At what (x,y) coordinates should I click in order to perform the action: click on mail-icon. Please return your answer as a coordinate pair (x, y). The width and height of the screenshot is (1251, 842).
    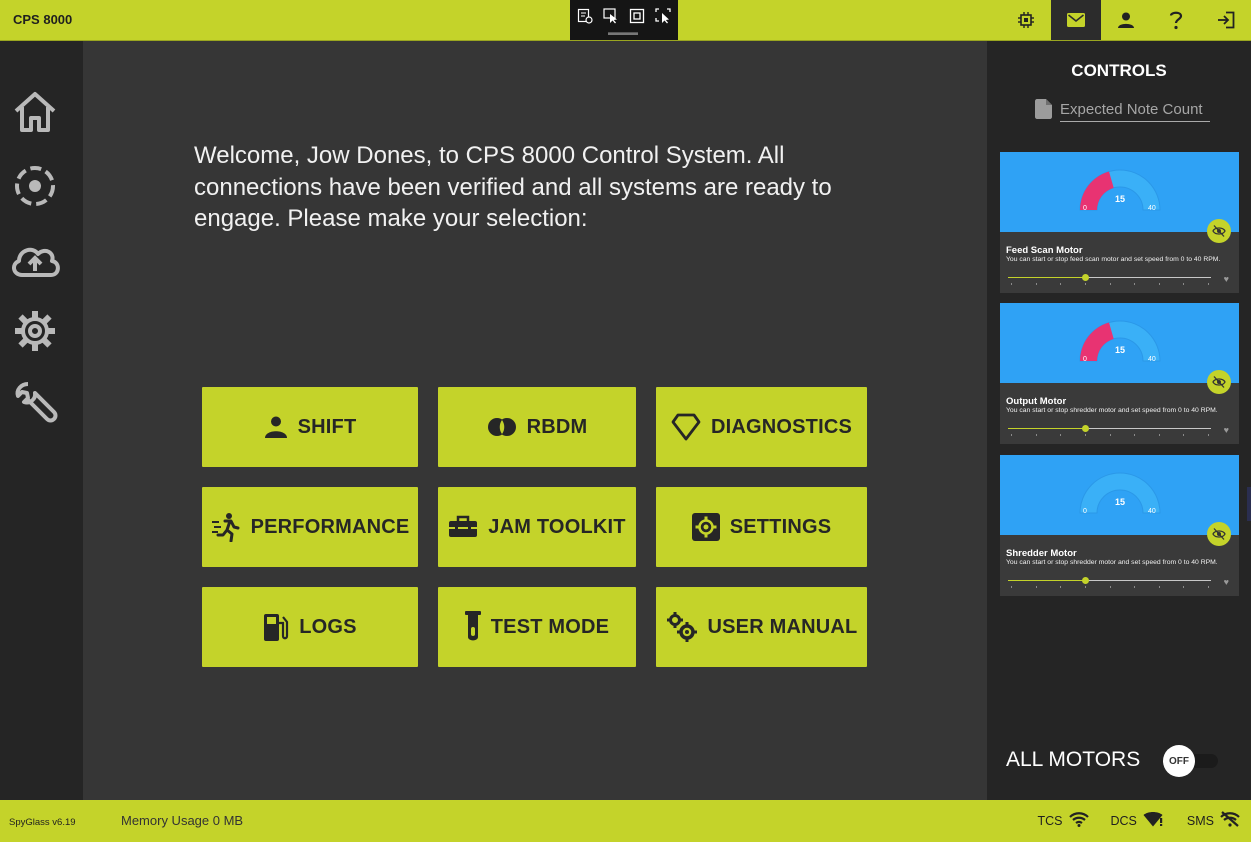
    Looking at the image, I should click on (1076, 20).